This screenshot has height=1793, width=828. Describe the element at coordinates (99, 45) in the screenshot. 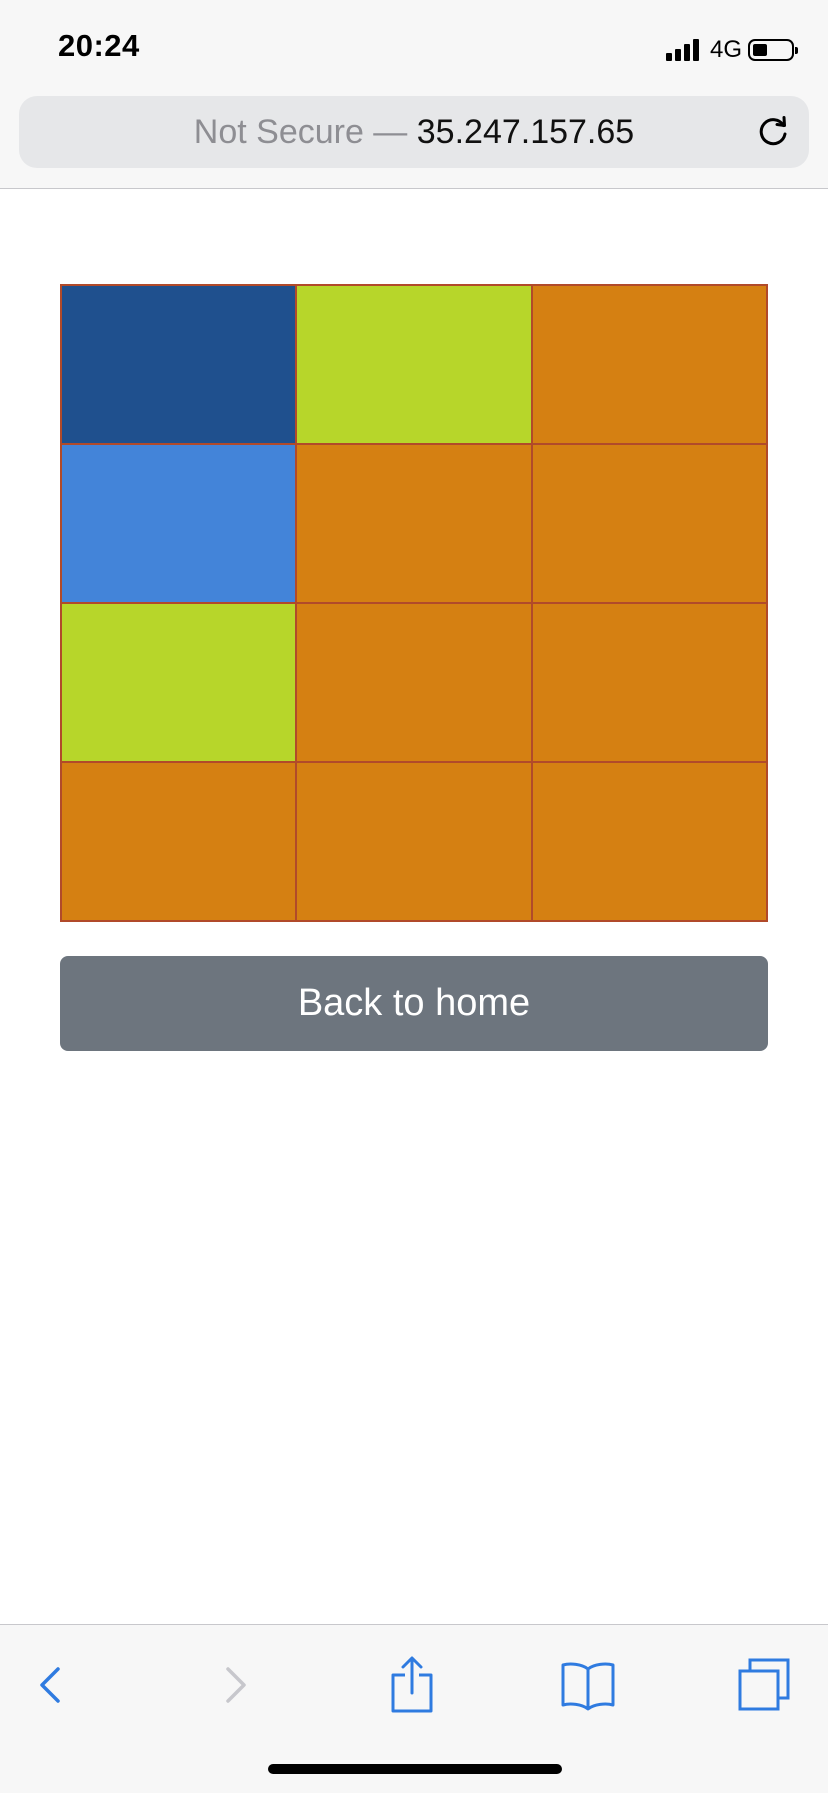

I see `status-time: 20:24` at that location.